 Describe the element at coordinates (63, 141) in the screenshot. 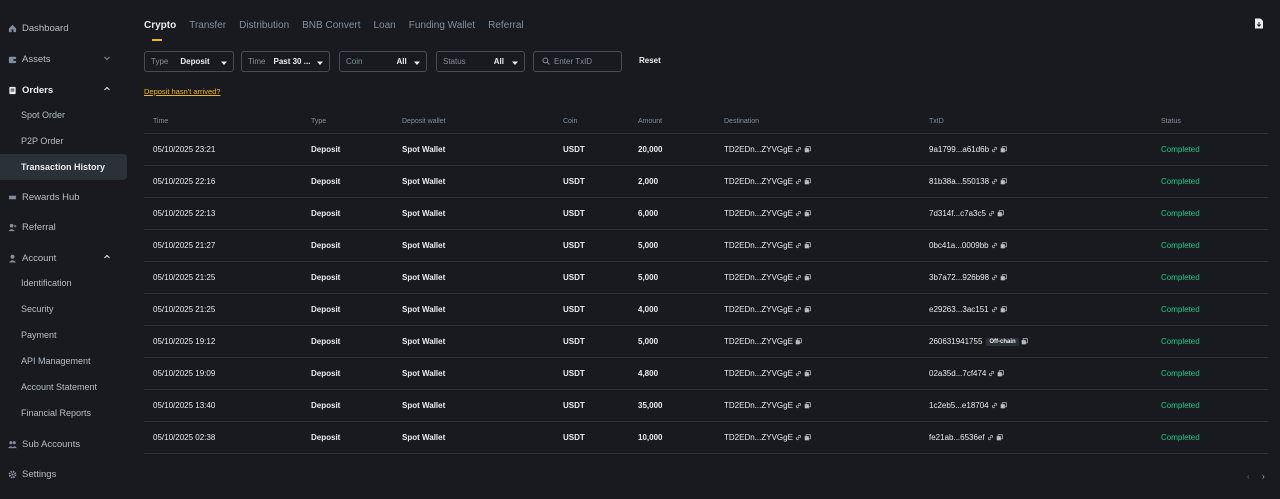

I see `sidebar-item-p2p-order: P2P Order` at that location.